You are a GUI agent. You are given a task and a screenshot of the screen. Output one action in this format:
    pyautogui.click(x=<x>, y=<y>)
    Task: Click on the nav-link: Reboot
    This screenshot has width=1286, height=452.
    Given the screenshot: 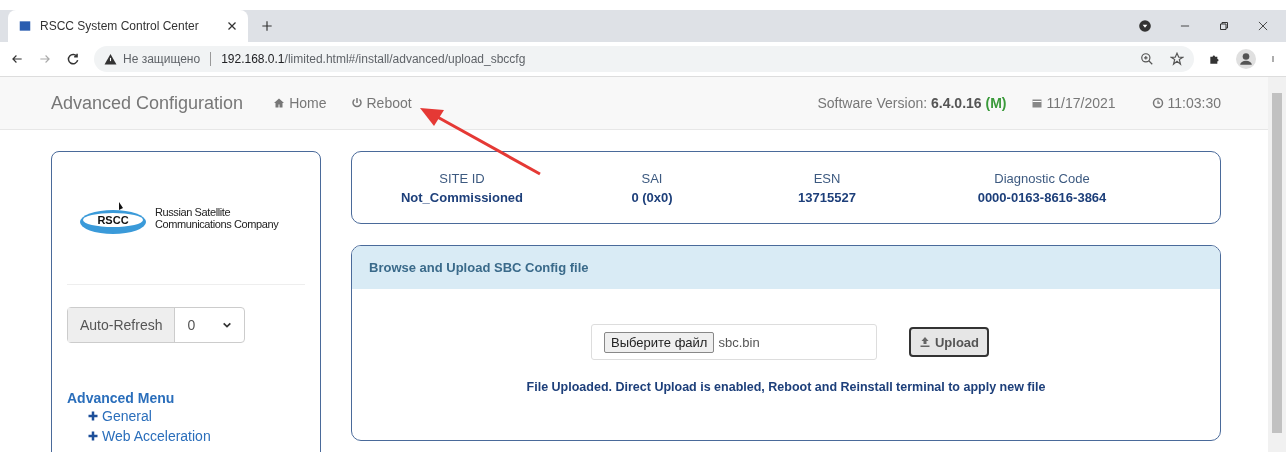 What is the action you would take?
    pyautogui.click(x=381, y=103)
    